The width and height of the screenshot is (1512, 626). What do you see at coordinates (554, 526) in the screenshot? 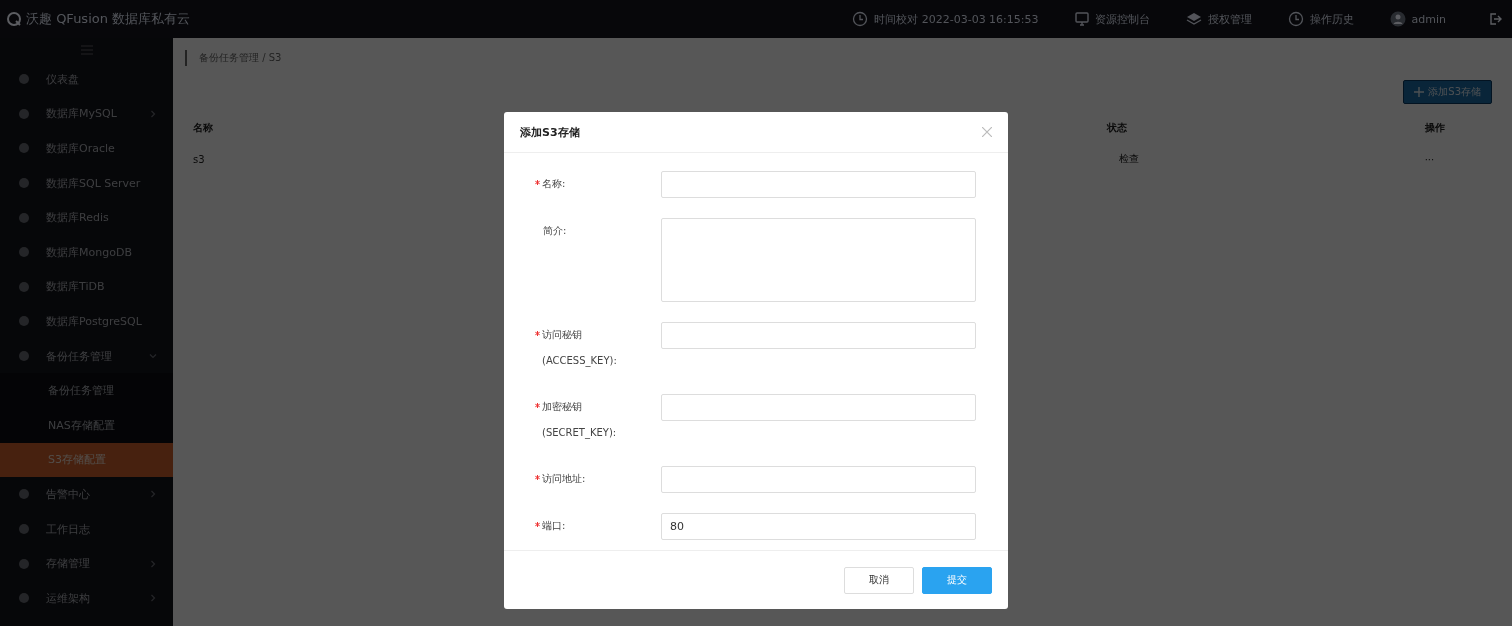
I see `field-label: 端口:` at bounding box center [554, 526].